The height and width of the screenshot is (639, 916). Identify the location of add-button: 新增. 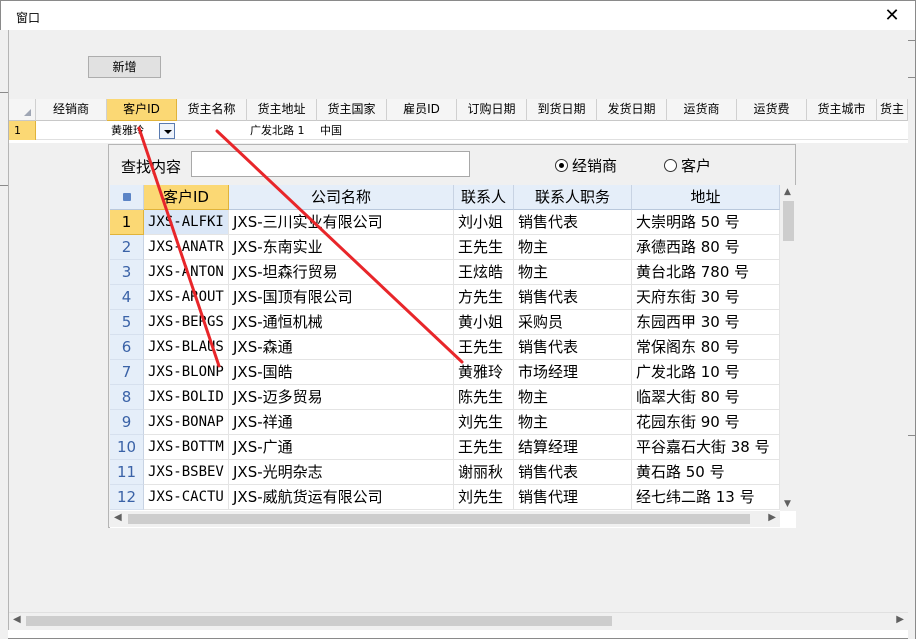
(124, 67).